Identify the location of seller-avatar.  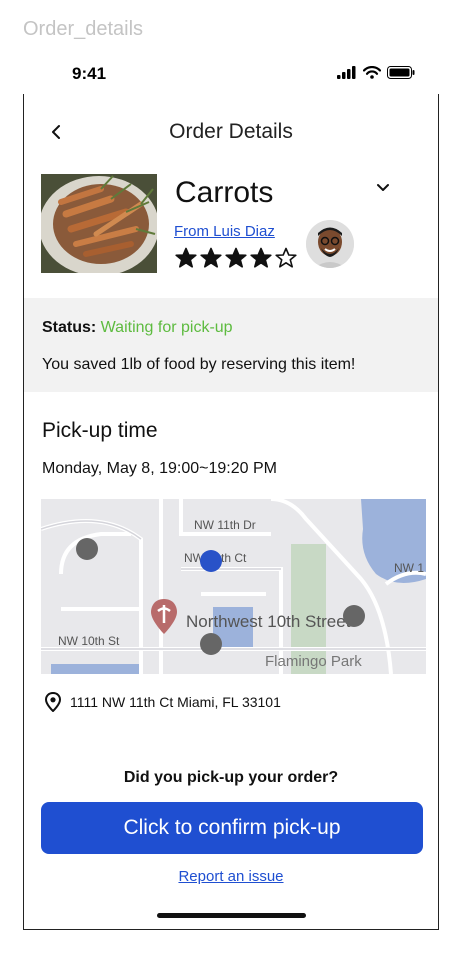
(330, 244).